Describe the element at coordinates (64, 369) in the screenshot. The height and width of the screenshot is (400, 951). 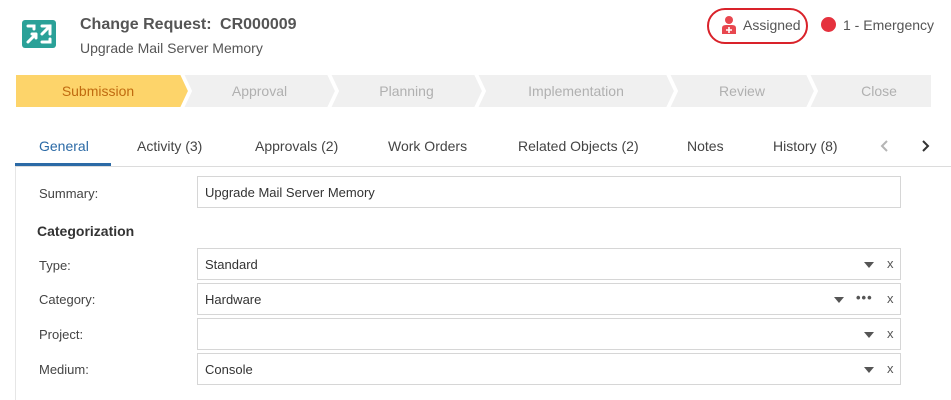
I see `medium-label: Medium:` at that location.